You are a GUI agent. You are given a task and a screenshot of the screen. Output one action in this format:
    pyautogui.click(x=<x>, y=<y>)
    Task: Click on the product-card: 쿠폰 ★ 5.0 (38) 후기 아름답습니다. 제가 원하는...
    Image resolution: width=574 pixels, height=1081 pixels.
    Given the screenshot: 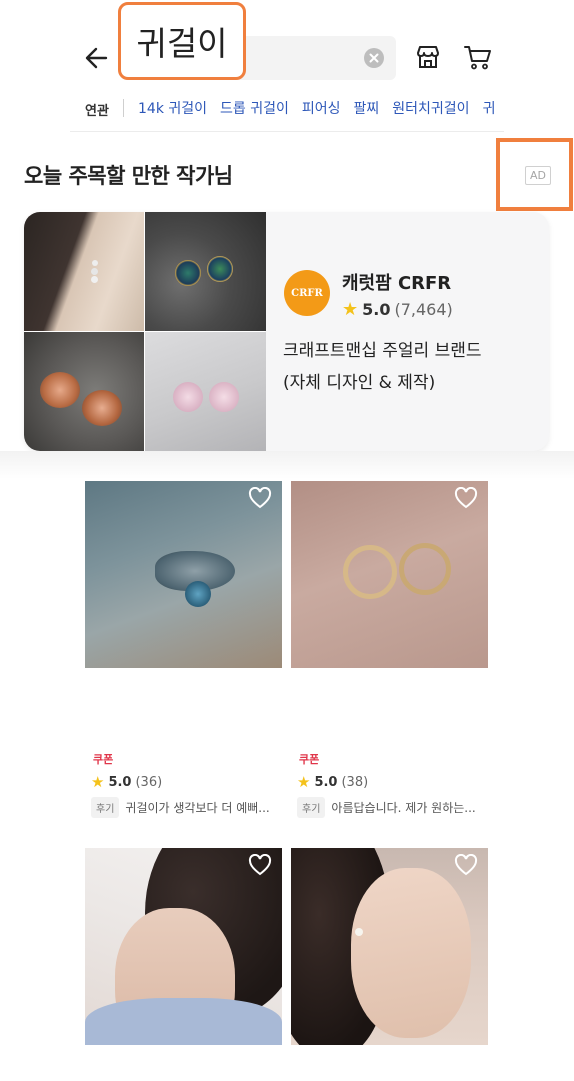 What is the action you would take?
    pyautogui.click(x=389, y=651)
    